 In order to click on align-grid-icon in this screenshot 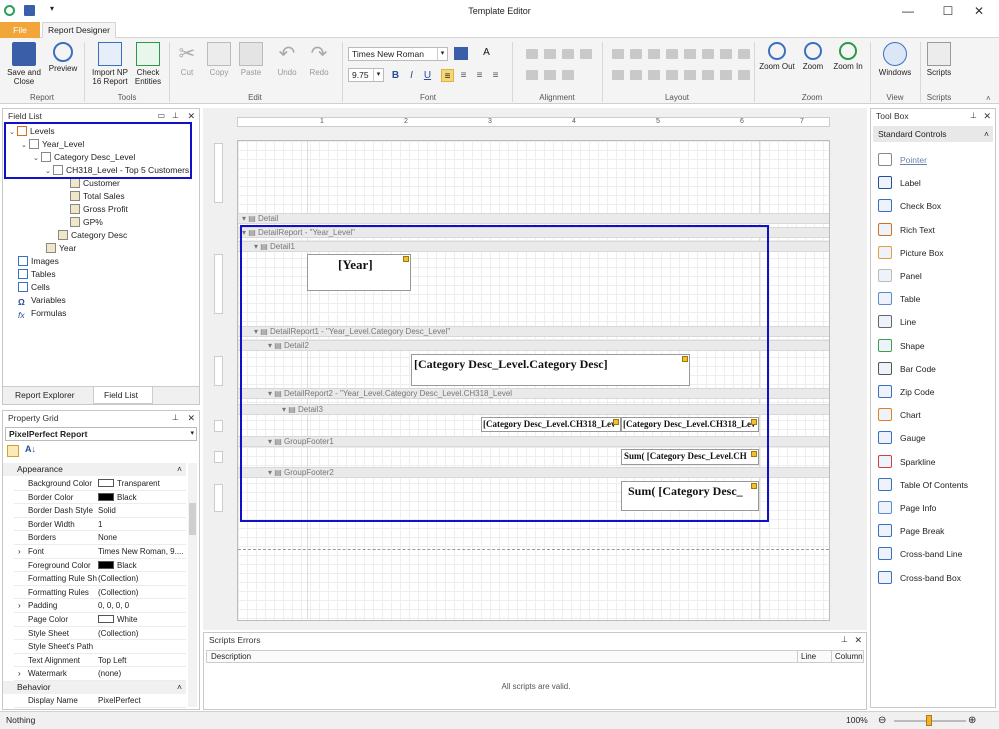, I will do `click(568, 75)`.